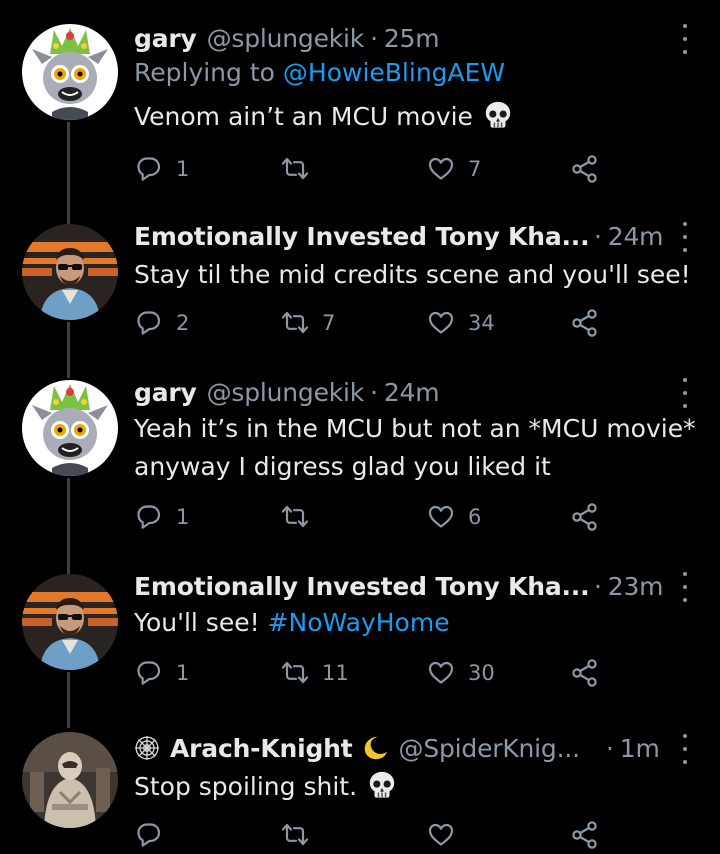  I want to click on replying-prefix: Replying to, so click(204, 72).